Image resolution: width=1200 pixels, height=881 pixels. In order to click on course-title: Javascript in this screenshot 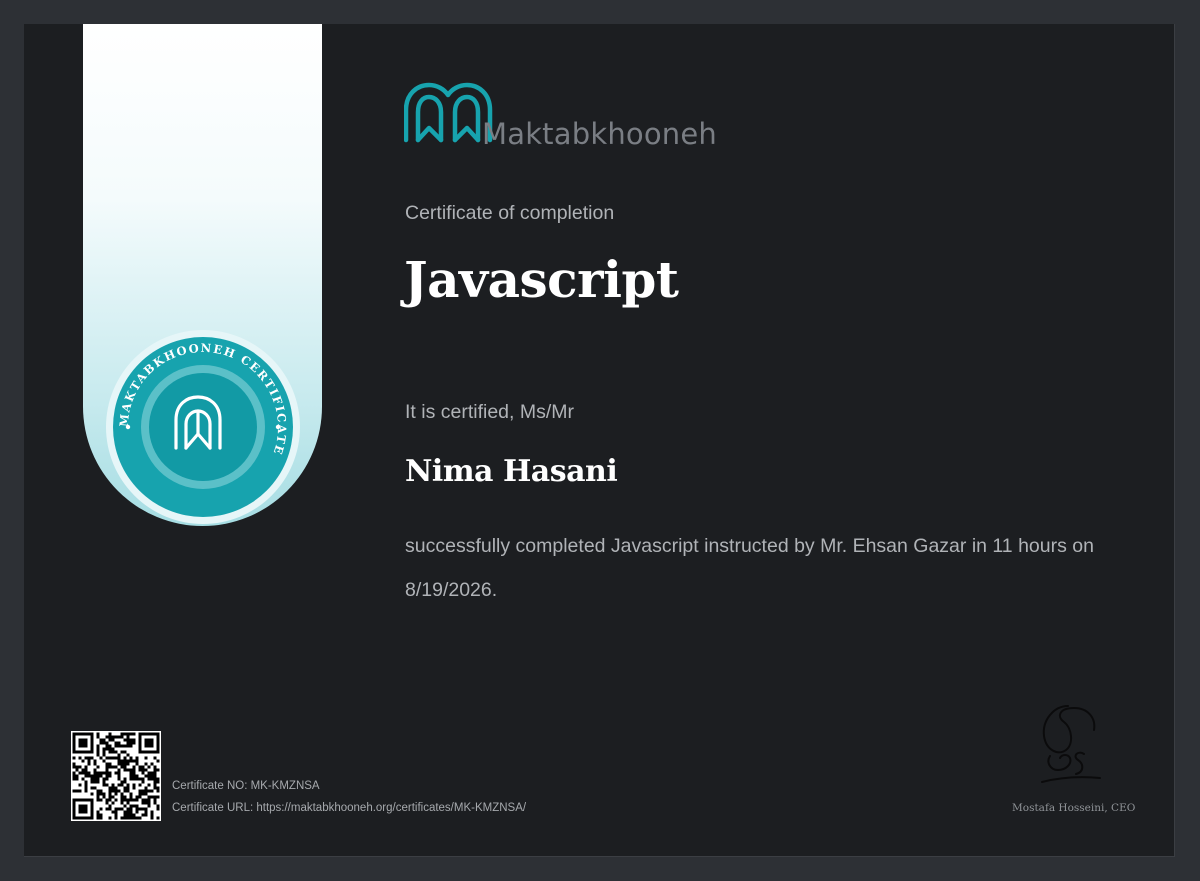, I will do `click(541, 279)`.